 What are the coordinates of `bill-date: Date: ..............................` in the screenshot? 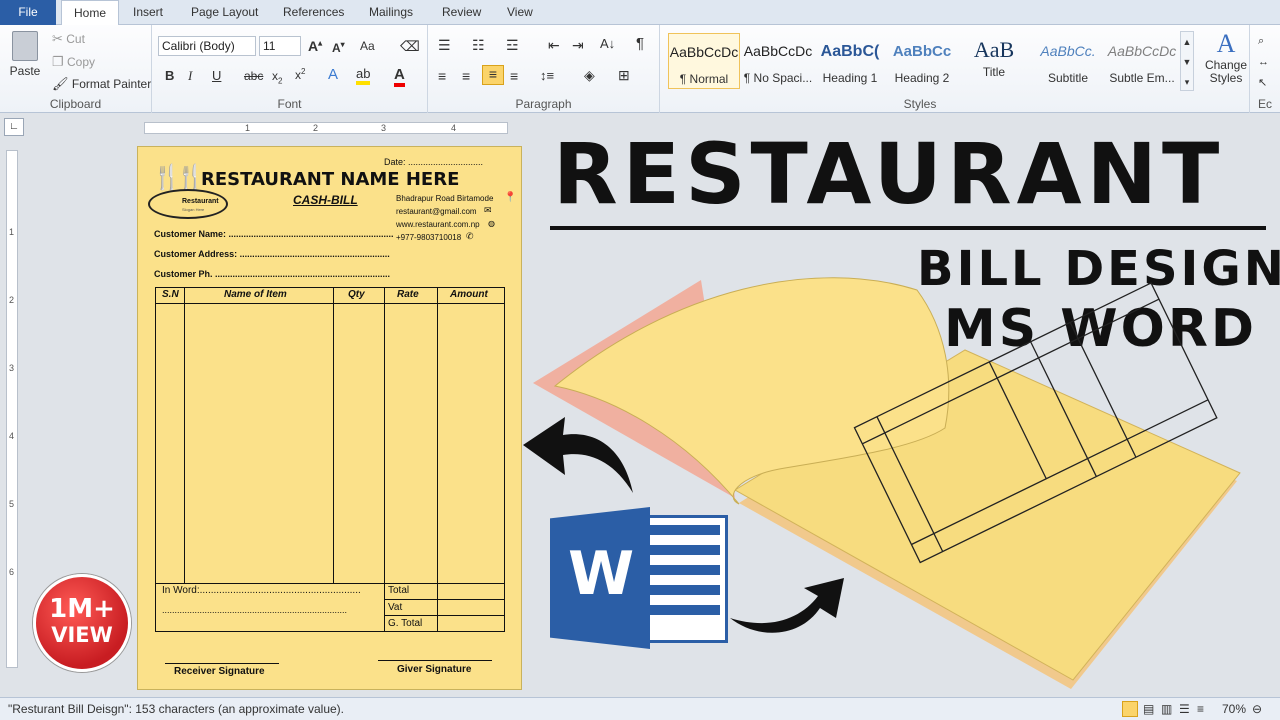 It's located at (434, 162).